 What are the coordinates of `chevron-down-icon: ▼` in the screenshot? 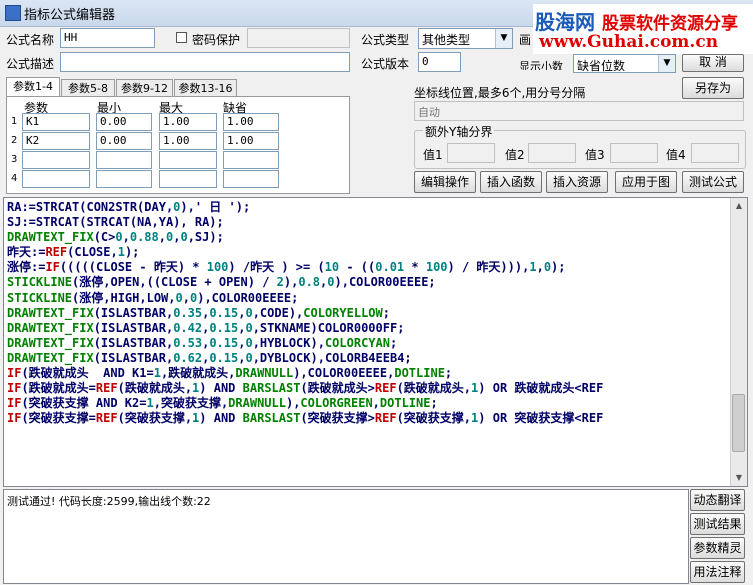 It's located at (503, 38).